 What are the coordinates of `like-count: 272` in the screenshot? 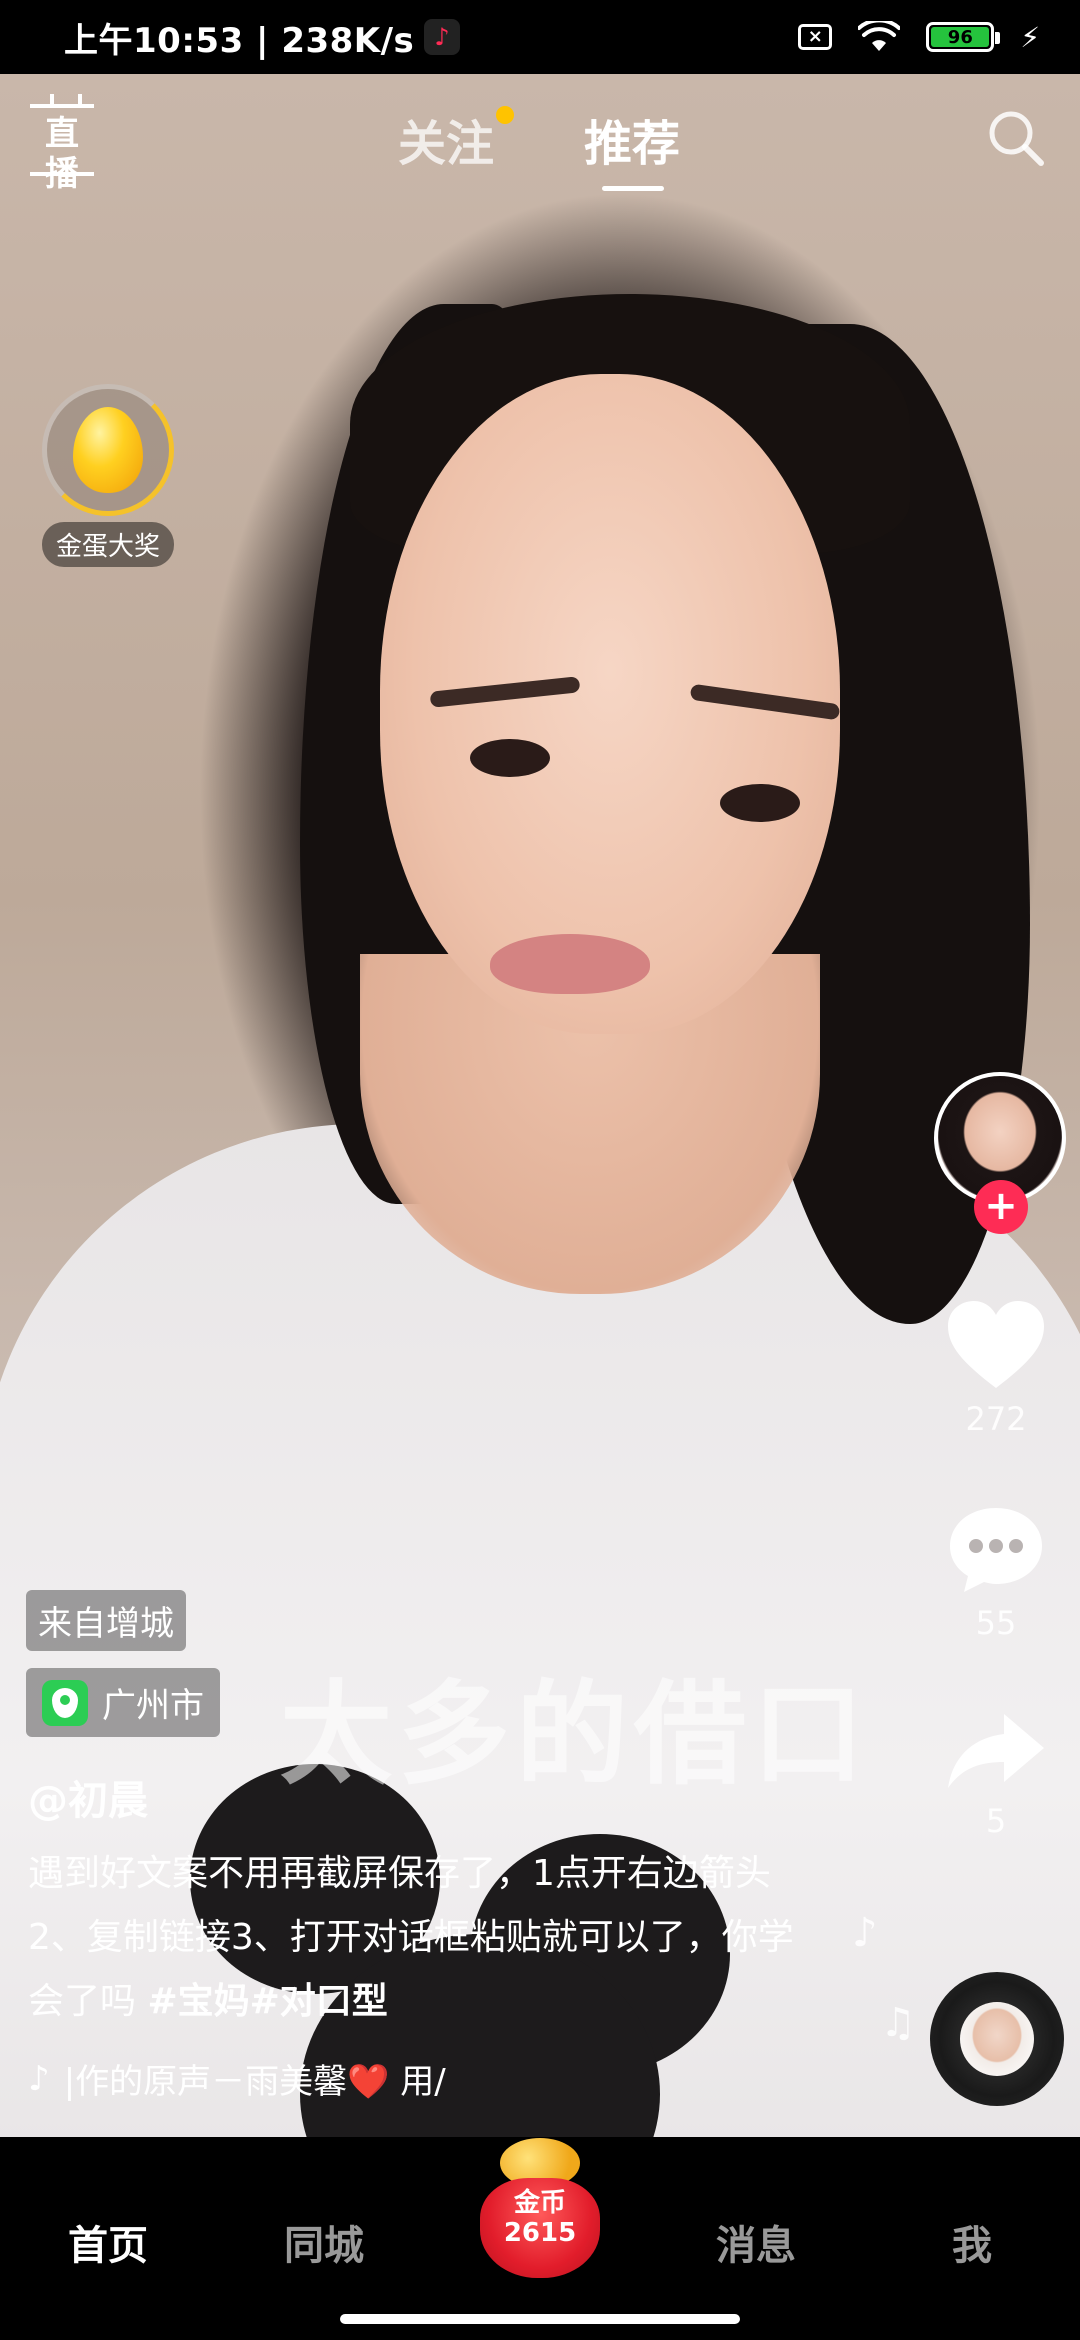 It's located at (996, 1419).